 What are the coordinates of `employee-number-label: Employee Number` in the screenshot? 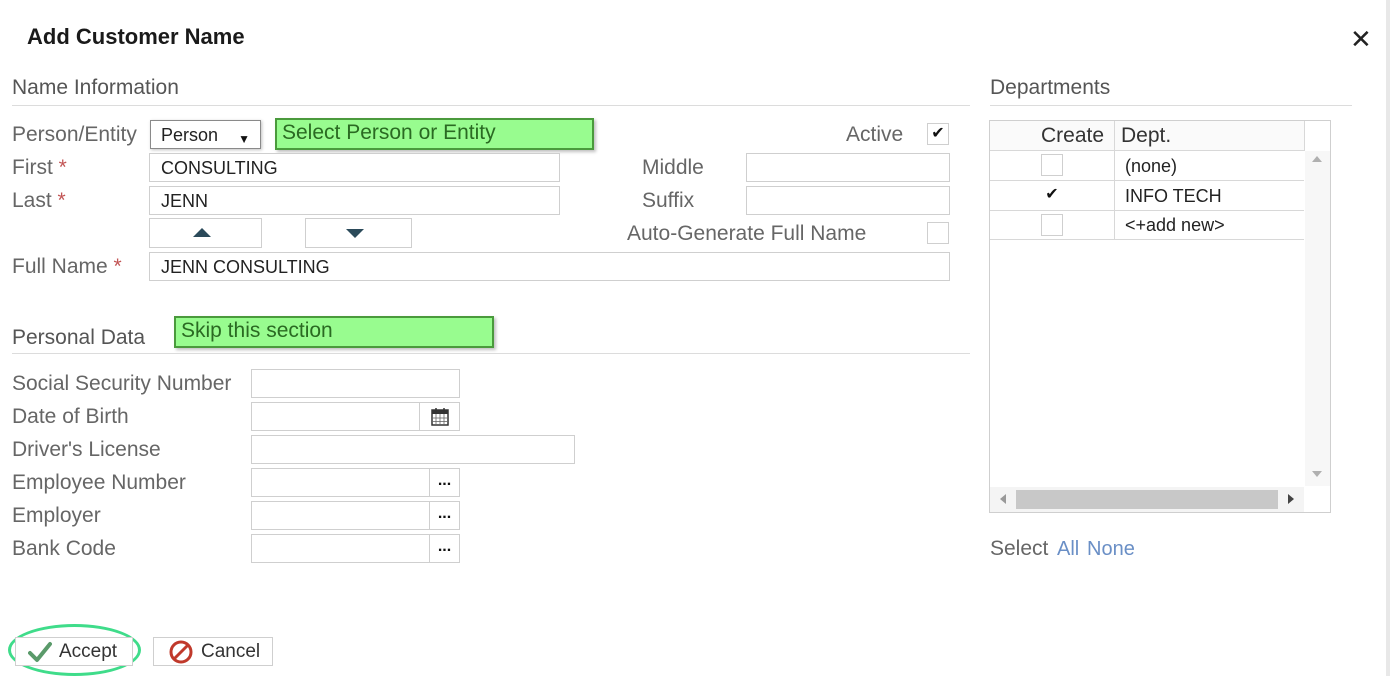 It's located at (99, 482).